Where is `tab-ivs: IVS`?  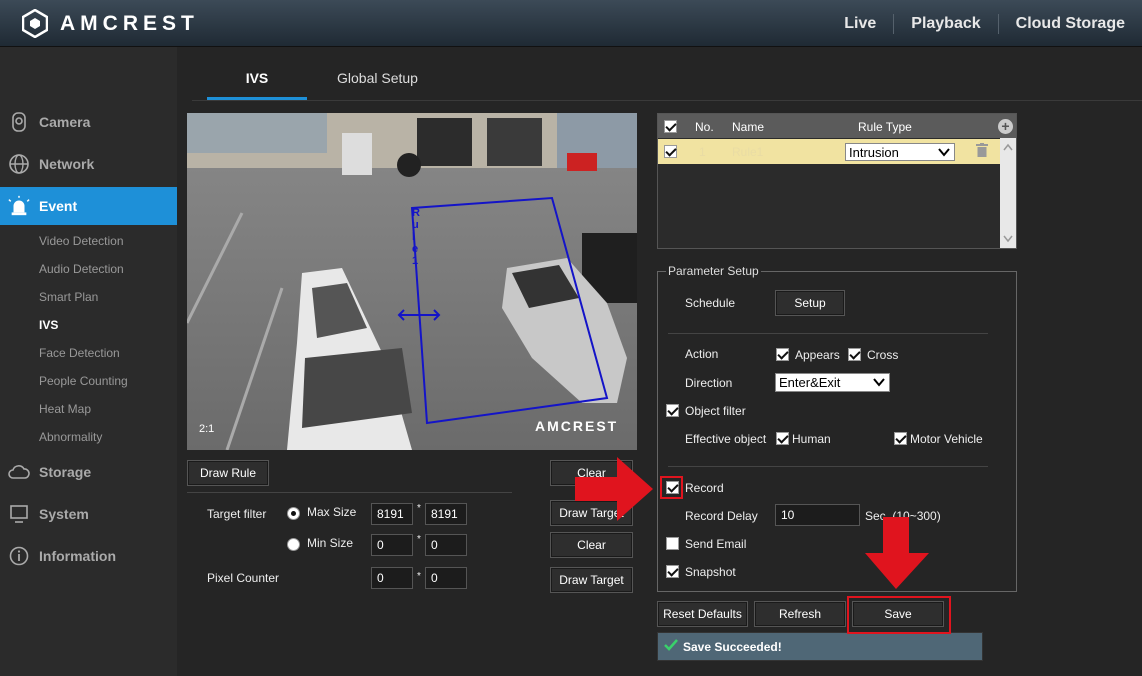 tab-ivs: IVS is located at coordinates (257, 78).